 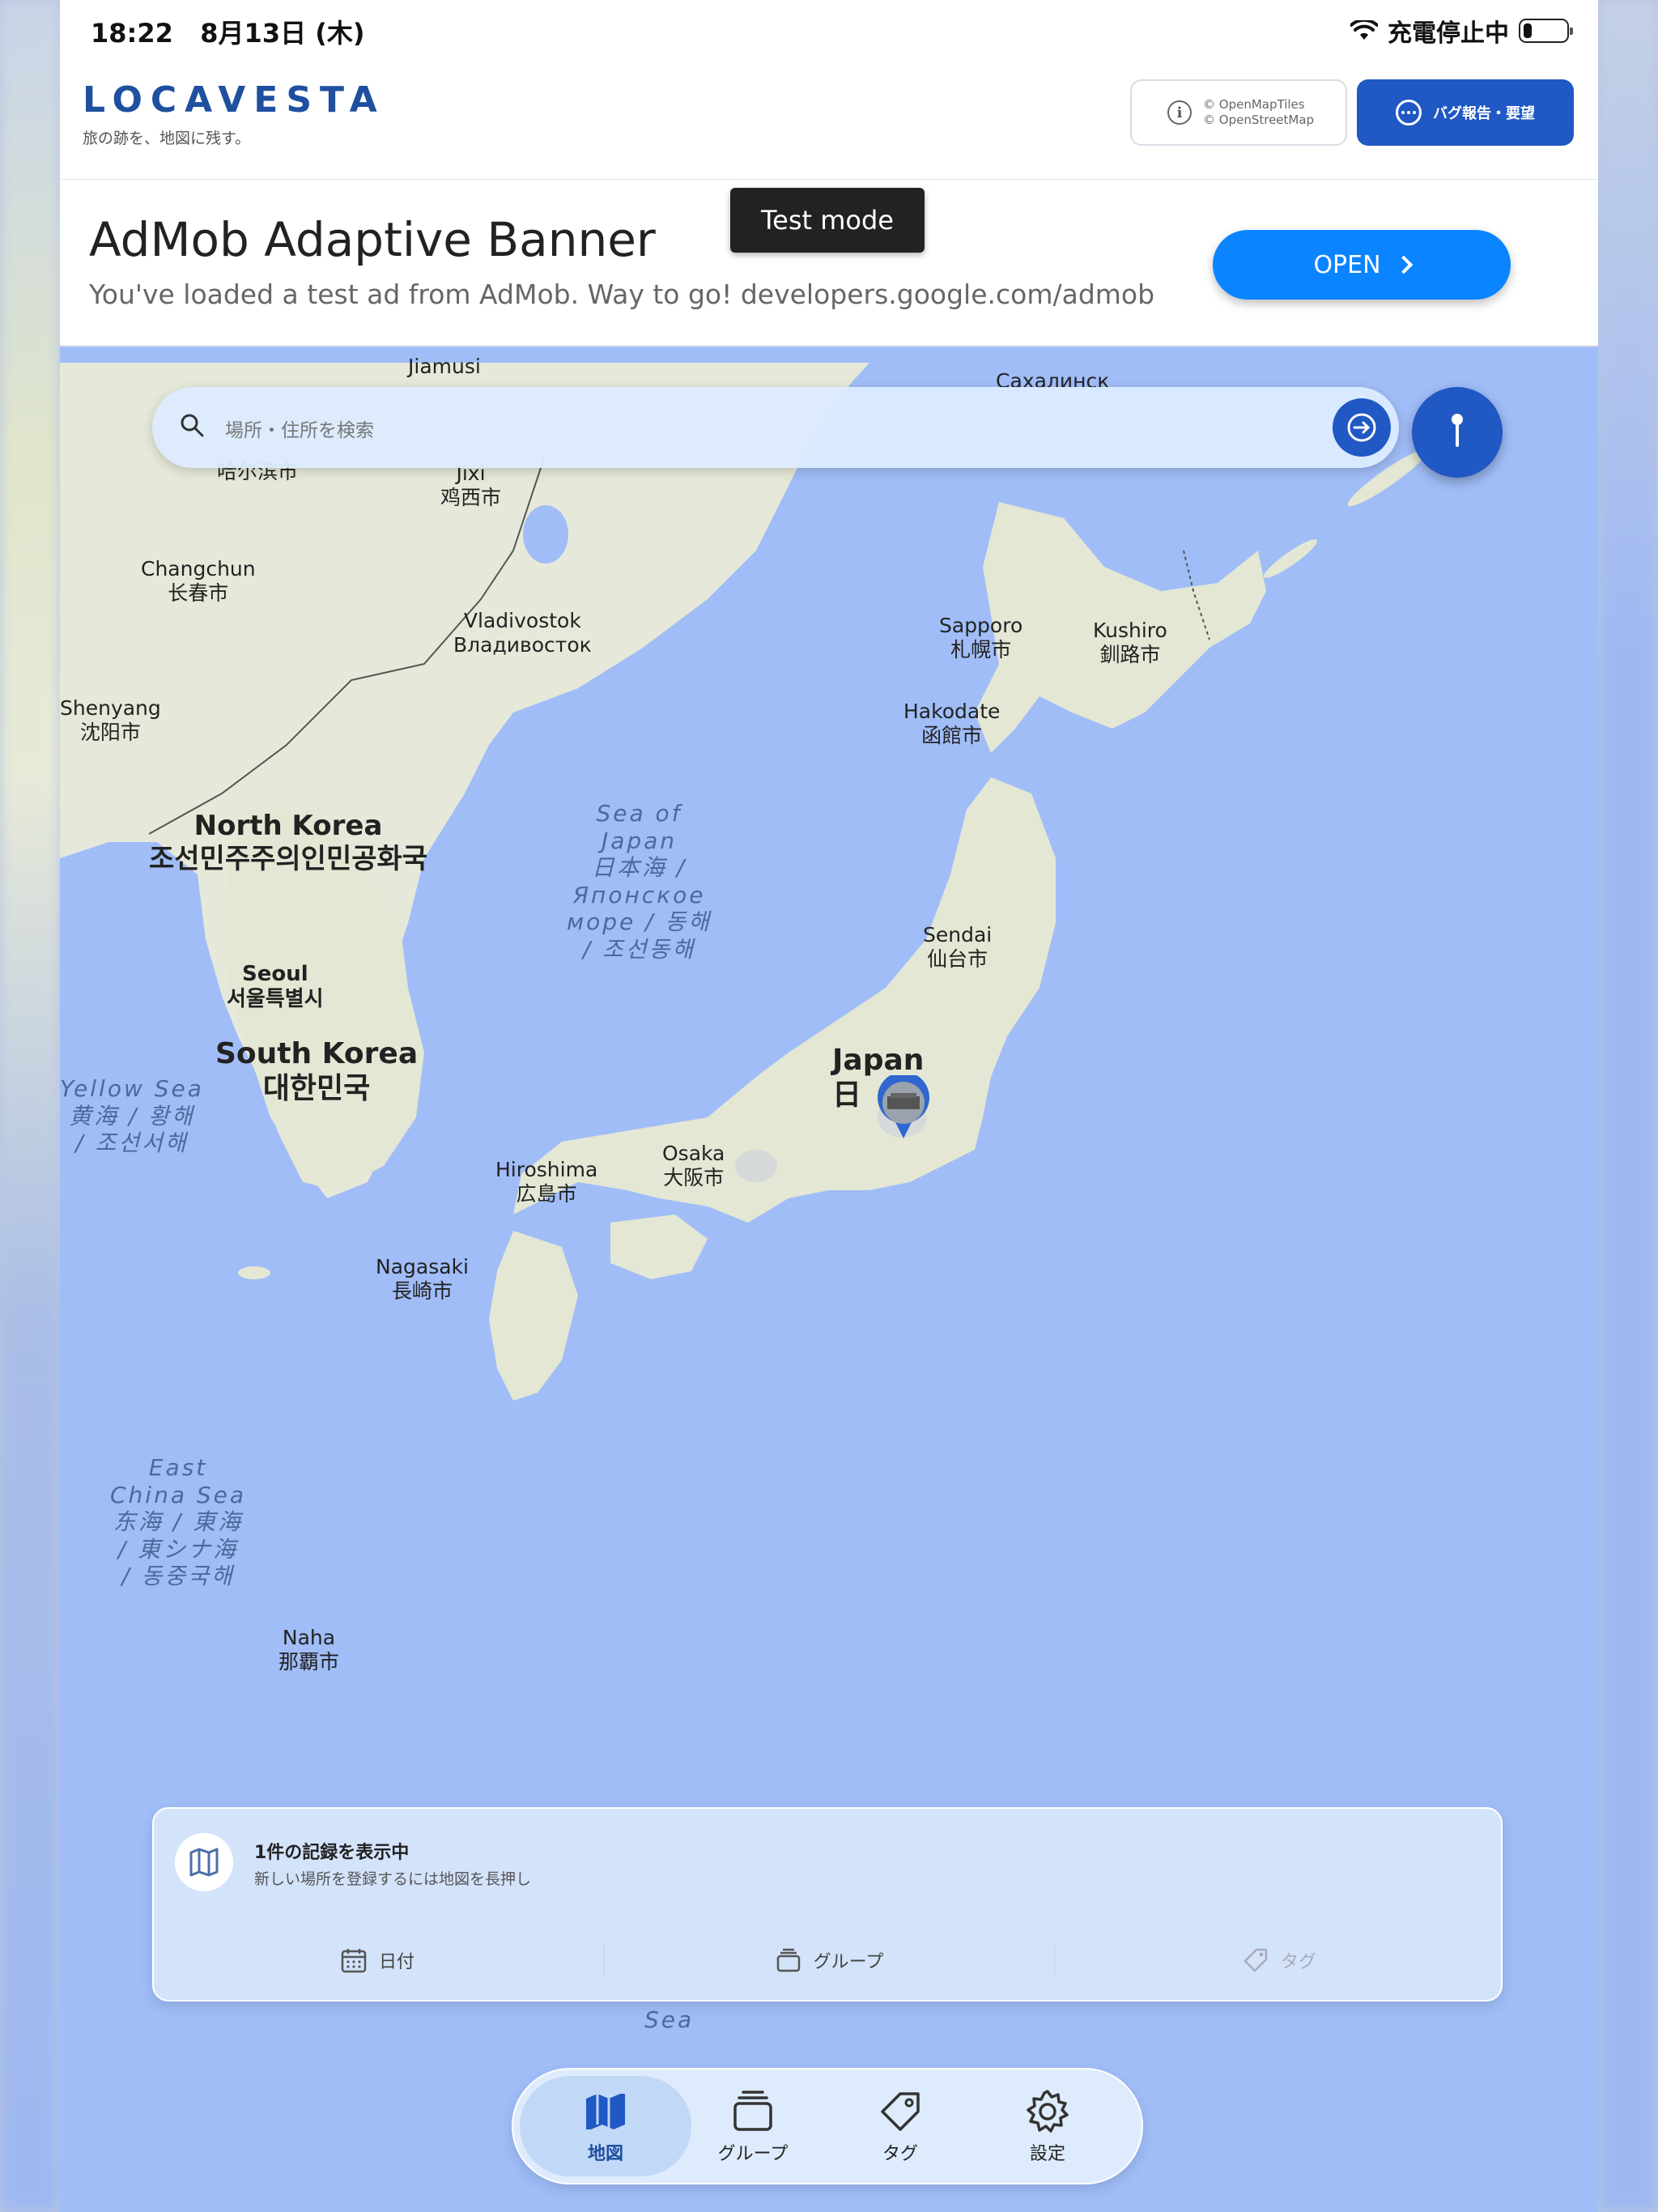 I want to click on label-sea-of-japan-3: 日本海 /, so click(x=639, y=868).